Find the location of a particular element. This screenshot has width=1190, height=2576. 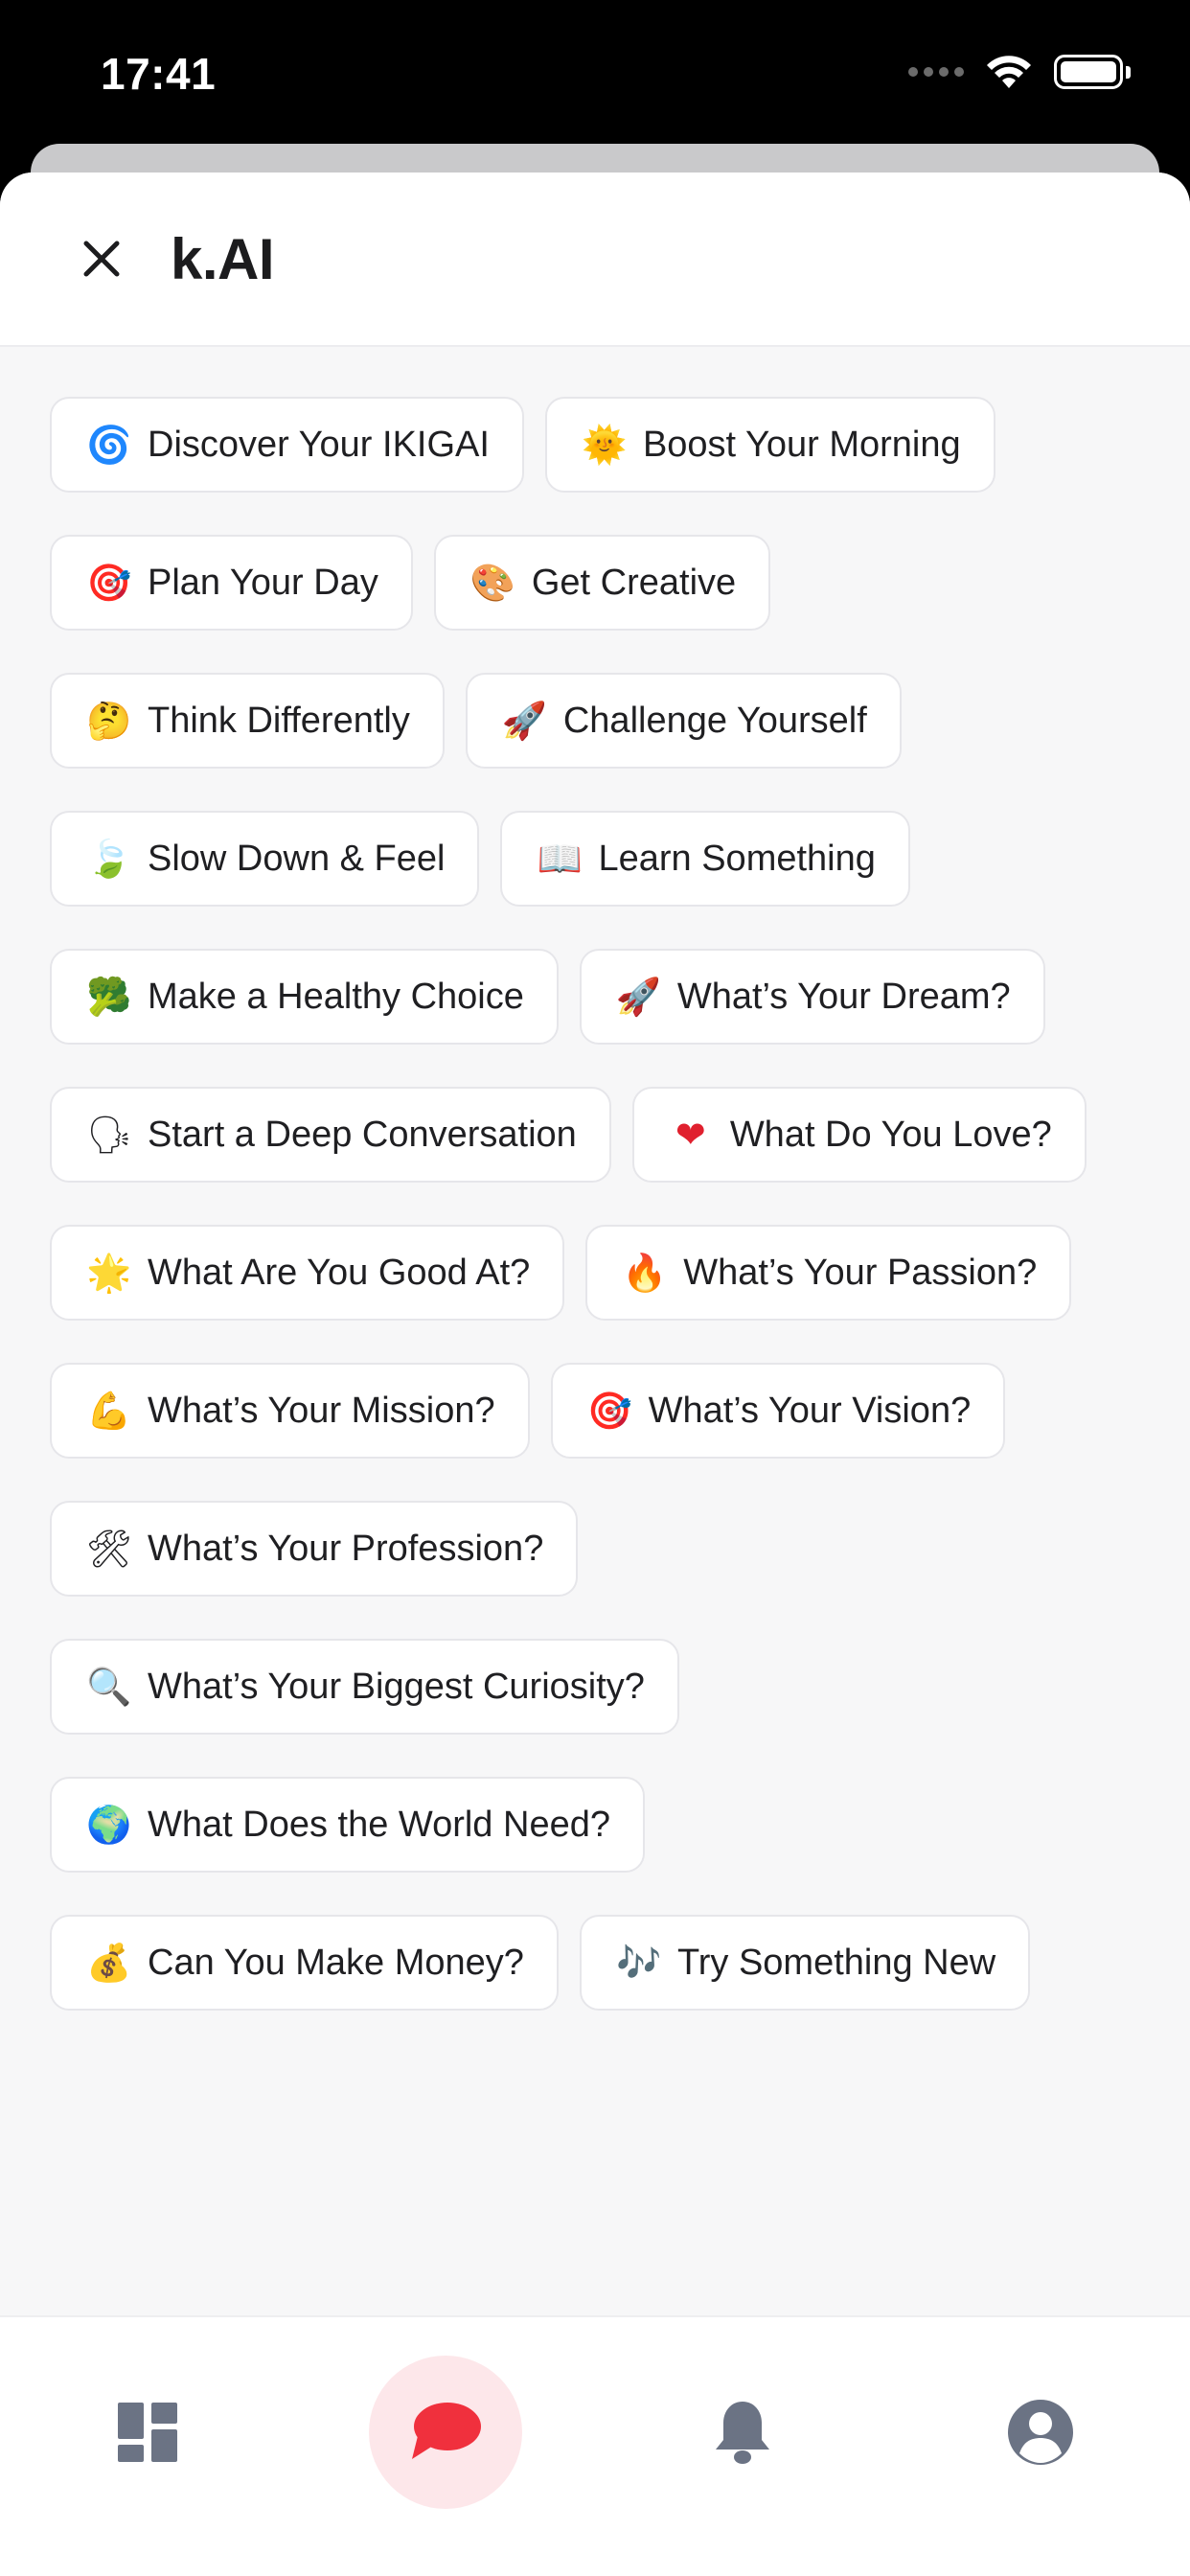

user-circle-icon is located at coordinates (1040, 2432).